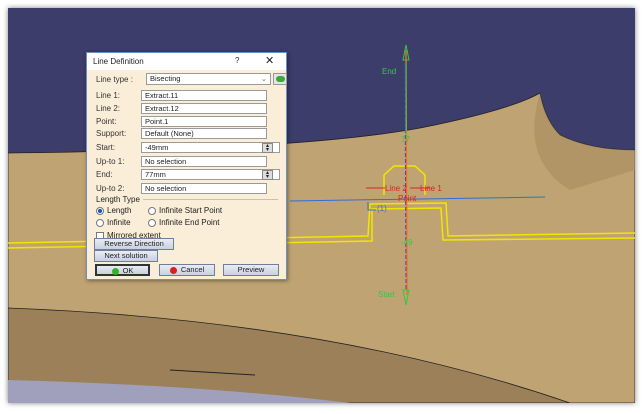 Image resolution: width=642 pixels, height=414 pixels. I want to click on upto2-label: Up-to 2:, so click(110, 188).